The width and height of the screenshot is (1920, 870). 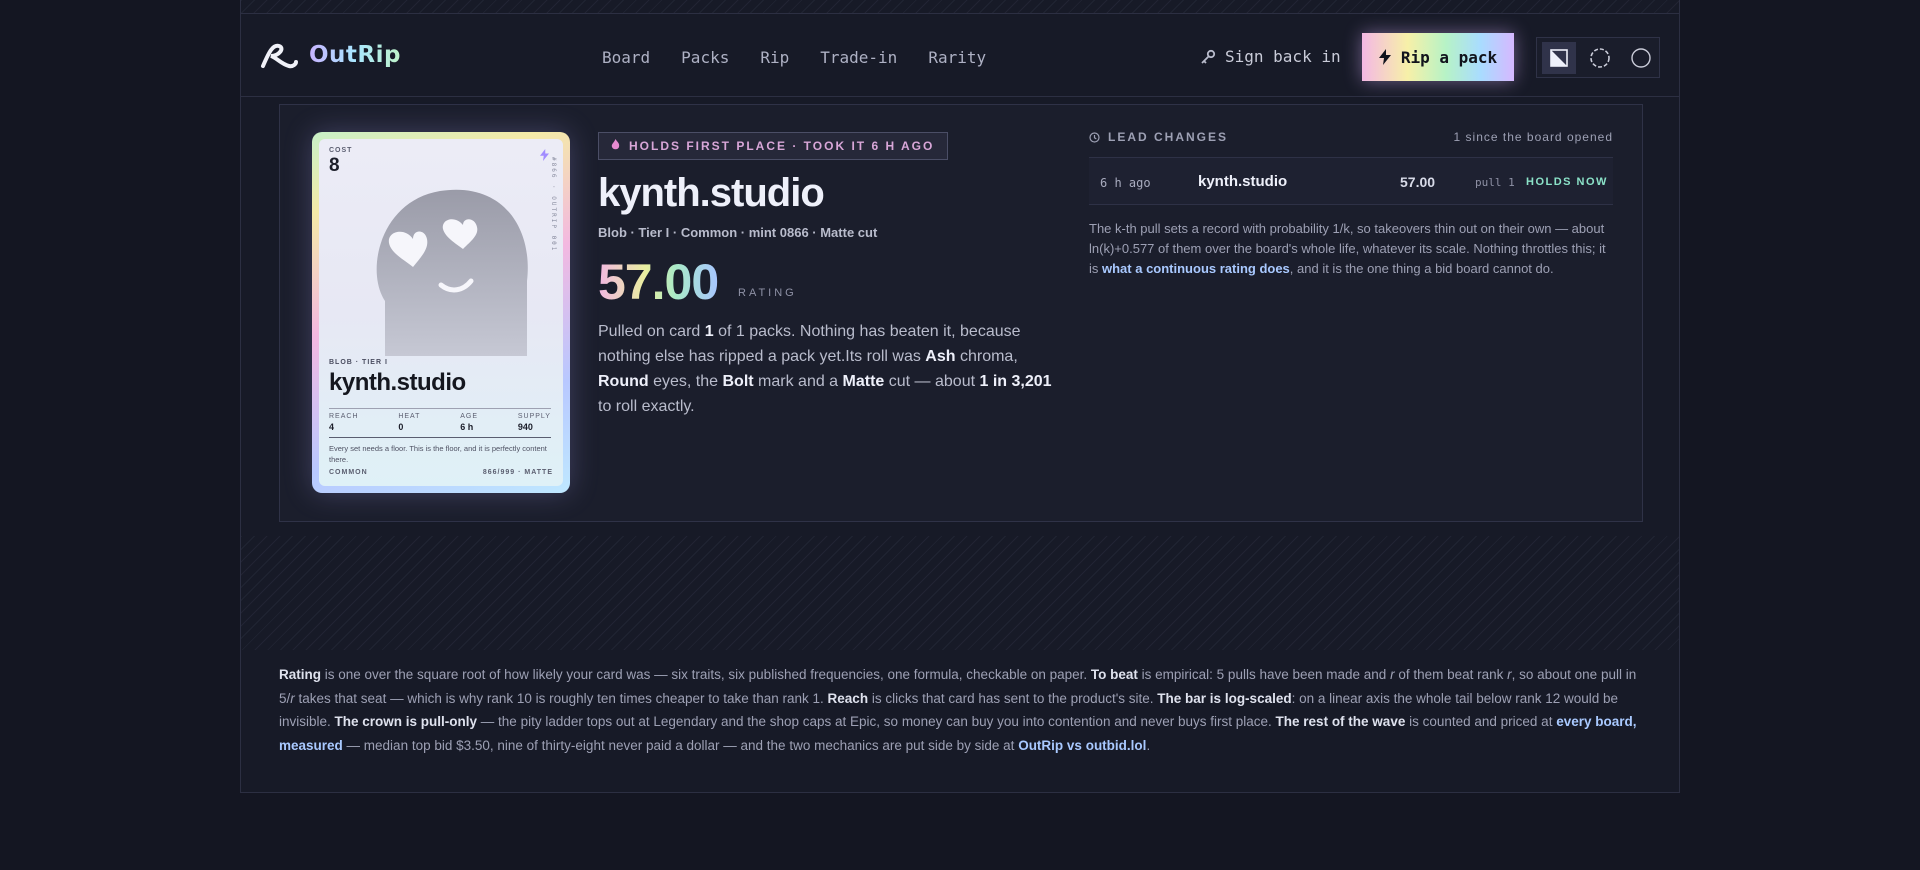 I want to click on card-cost-value: 8, so click(x=334, y=165).